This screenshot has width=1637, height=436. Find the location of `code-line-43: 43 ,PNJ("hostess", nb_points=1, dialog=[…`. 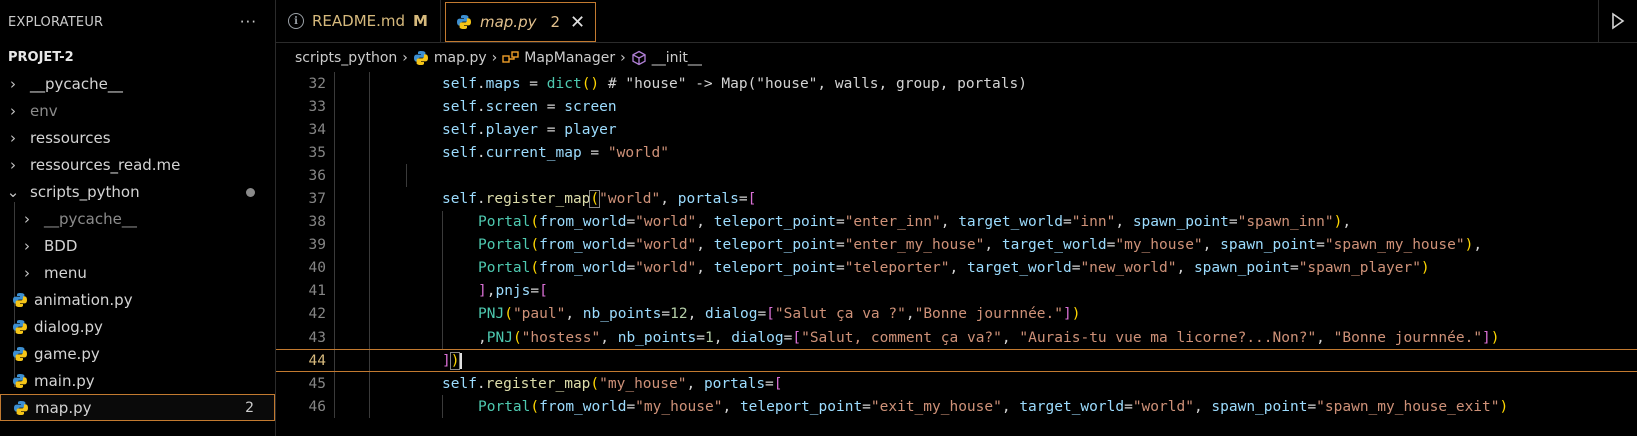

code-line-43: 43 ,PNJ("hostess", nb_points=1, dialog=[… is located at coordinates (956, 338).